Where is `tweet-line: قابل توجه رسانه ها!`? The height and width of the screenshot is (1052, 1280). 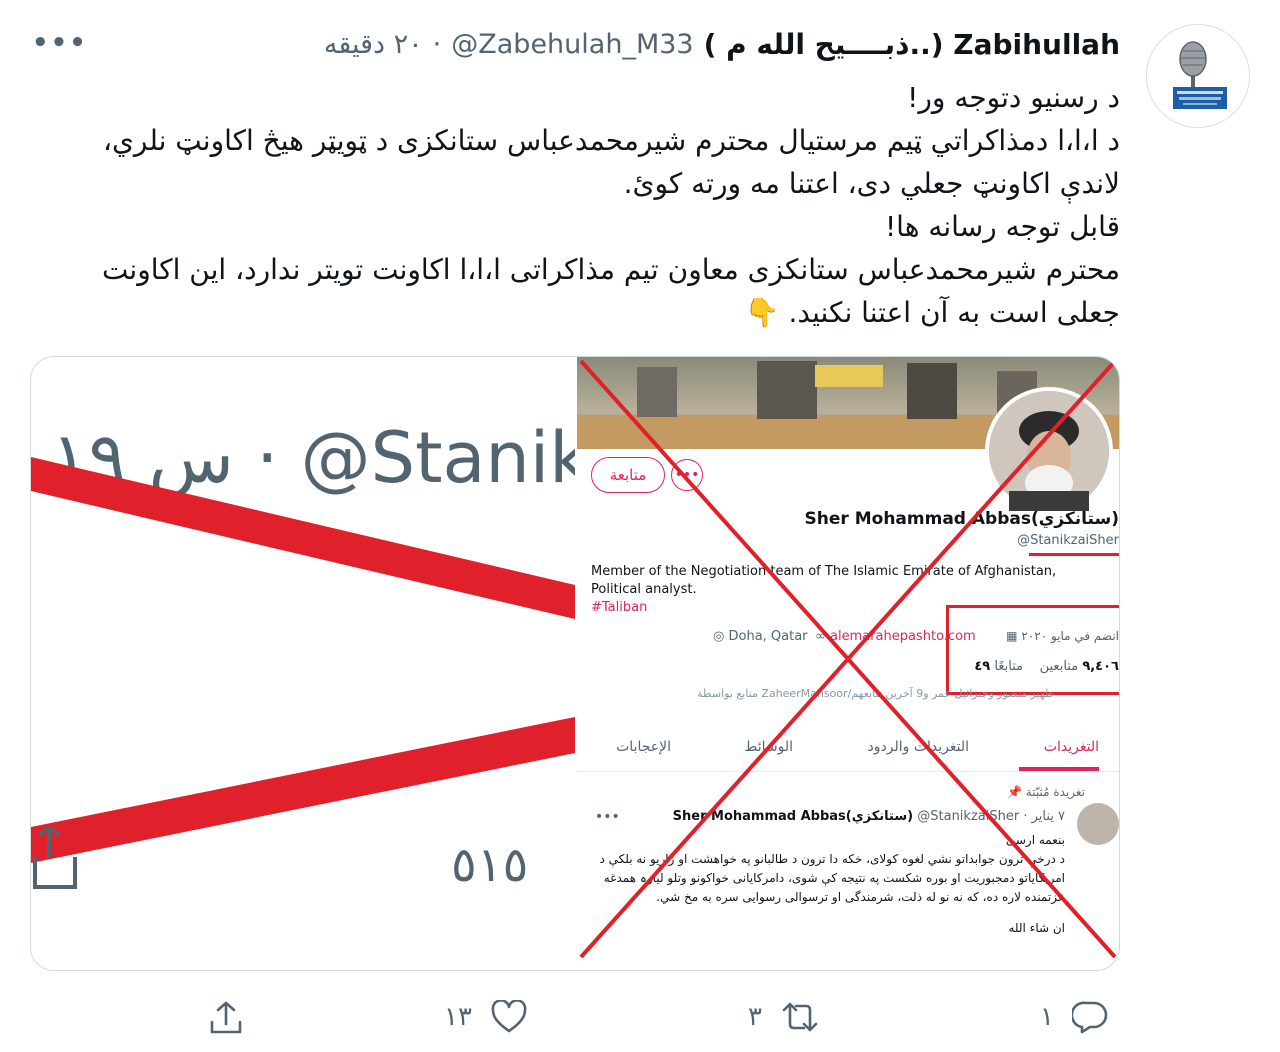
tweet-line: قابل توجه رسانه ها! is located at coordinates (1002, 226).